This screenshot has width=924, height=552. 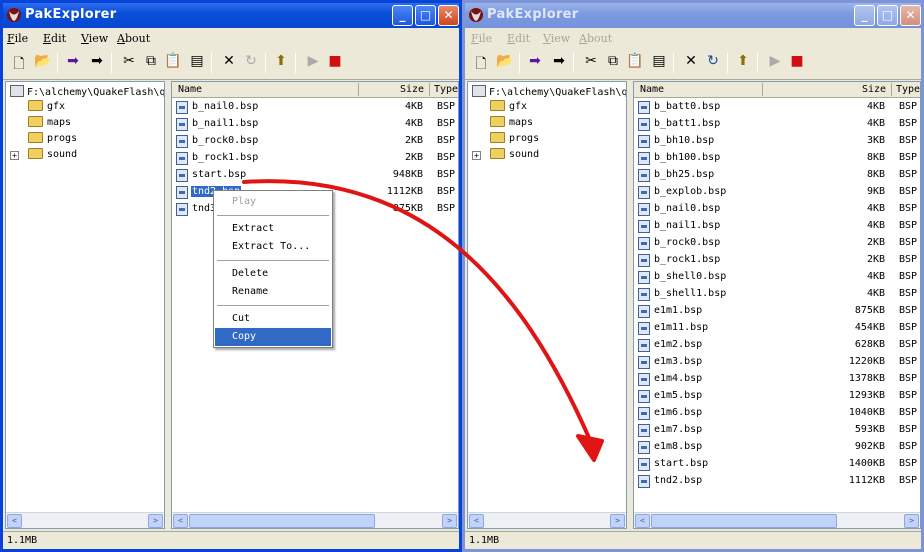 What do you see at coordinates (273, 337) in the screenshot?
I see `context-item-copy: Copy` at bounding box center [273, 337].